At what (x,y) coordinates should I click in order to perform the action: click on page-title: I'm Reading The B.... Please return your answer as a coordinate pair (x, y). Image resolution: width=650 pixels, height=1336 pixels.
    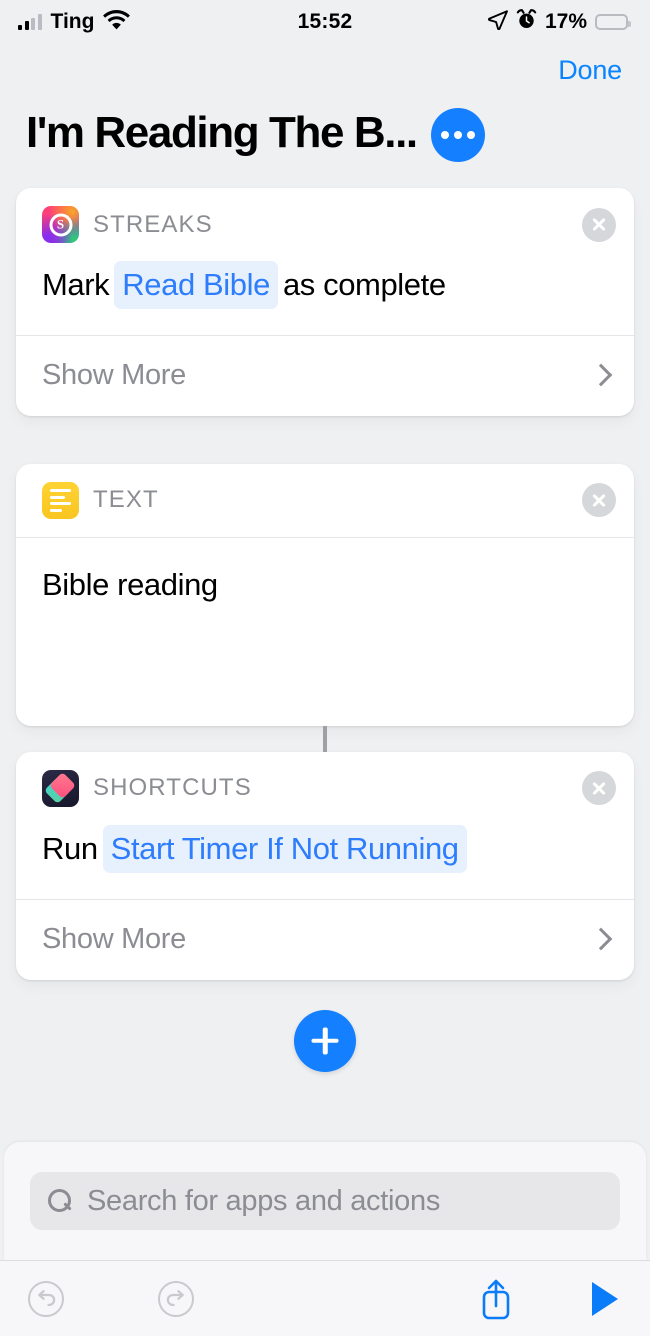
    Looking at the image, I should click on (222, 132).